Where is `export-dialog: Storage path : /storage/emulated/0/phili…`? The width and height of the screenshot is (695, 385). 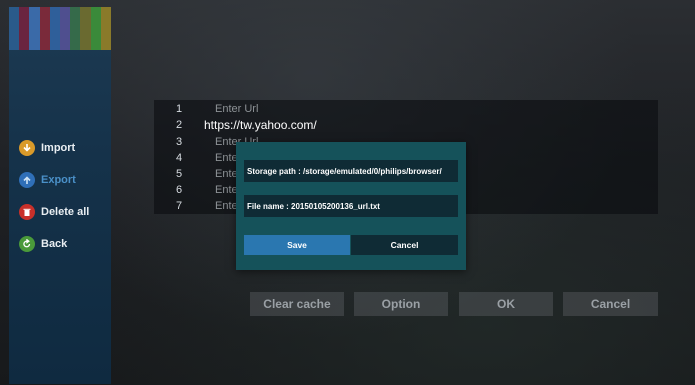
export-dialog: Storage path : /storage/emulated/0/phili… is located at coordinates (351, 206).